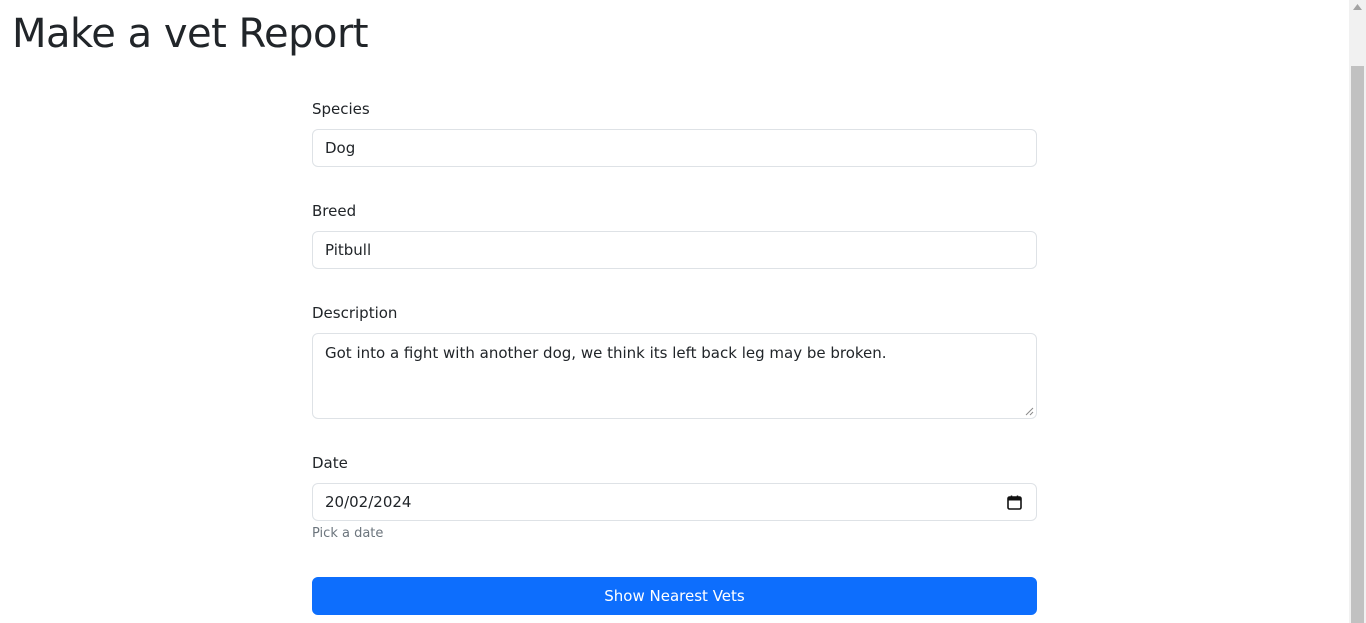 This screenshot has width=1366, height=623. What do you see at coordinates (348, 533) in the screenshot?
I see `date-help-text: Pick a date` at bounding box center [348, 533].